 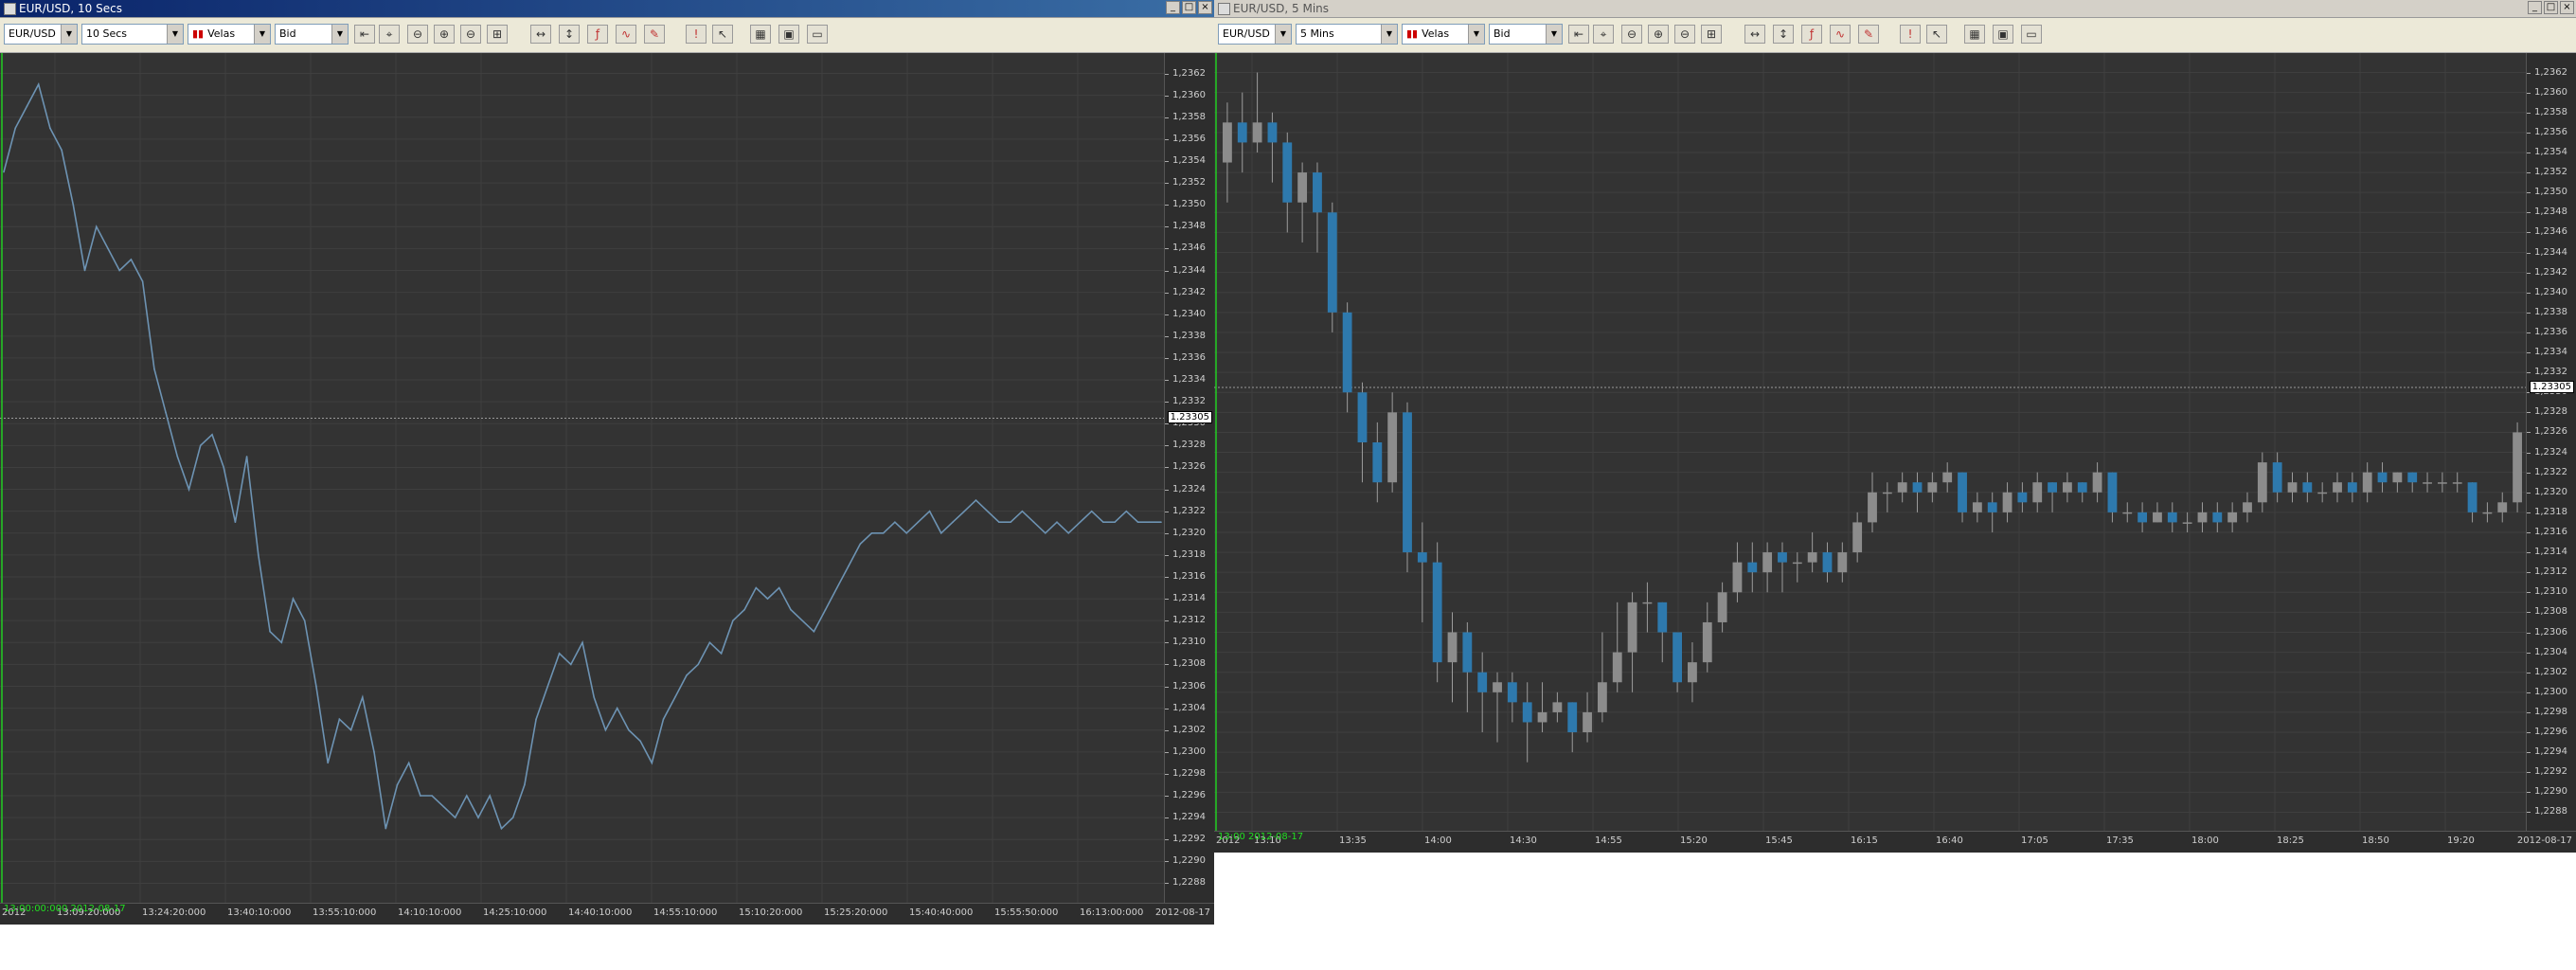 What do you see at coordinates (1189, 510) in the screenshot?
I see `y-tick-label: 1,2322` at bounding box center [1189, 510].